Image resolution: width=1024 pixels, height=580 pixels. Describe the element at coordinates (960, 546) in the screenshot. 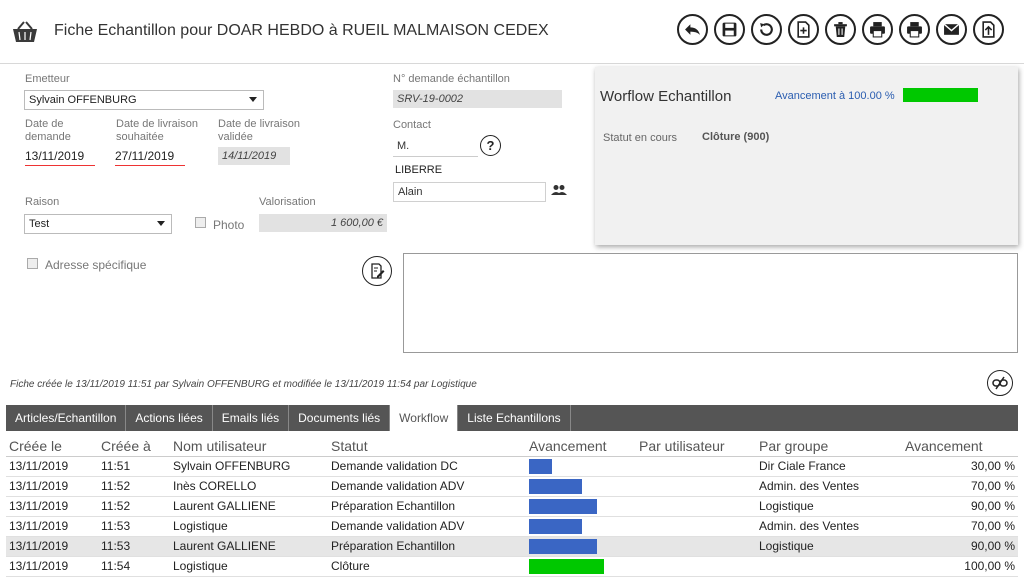

I see `cell-pct: 90,00 %` at that location.